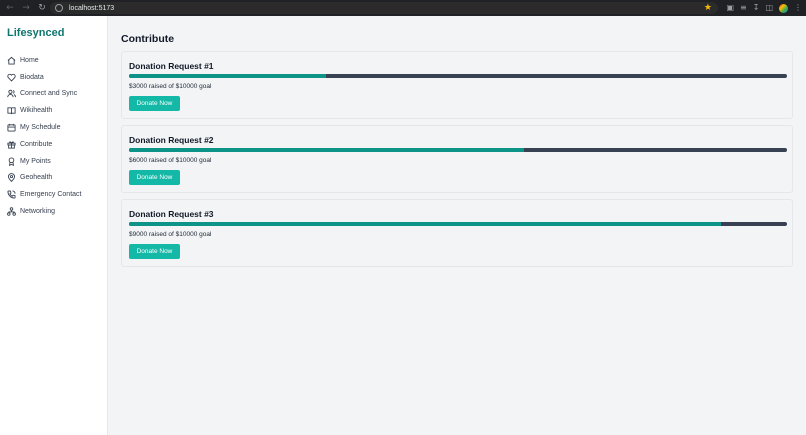  I want to click on sidebar-item-label: Emergency Contact, so click(51, 195).